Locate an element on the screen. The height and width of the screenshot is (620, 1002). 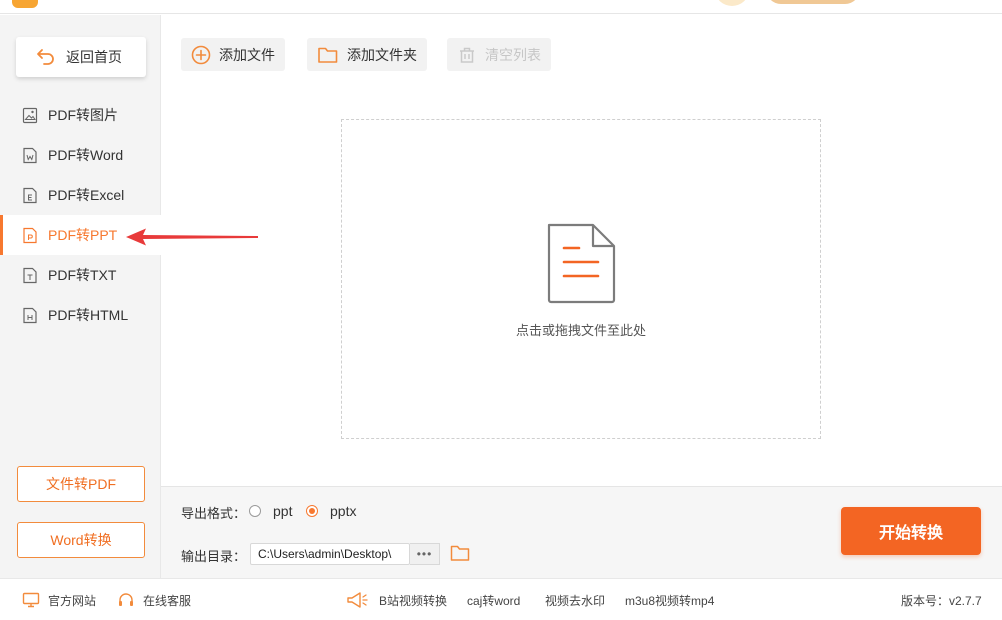
footer-link-m3u8: m3u8视频转mp4 is located at coordinates (669, 599).